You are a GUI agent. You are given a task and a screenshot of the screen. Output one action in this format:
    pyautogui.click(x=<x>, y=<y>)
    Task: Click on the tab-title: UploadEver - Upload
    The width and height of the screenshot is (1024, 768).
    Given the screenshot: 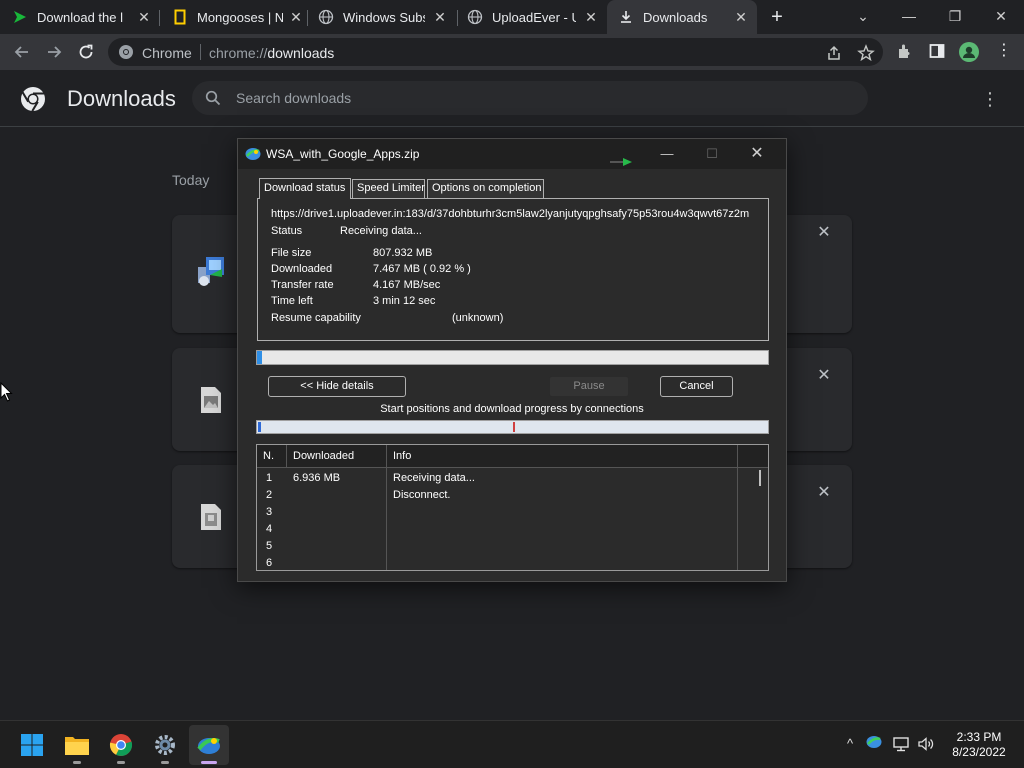 What is the action you would take?
    pyautogui.click(x=534, y=17)
    